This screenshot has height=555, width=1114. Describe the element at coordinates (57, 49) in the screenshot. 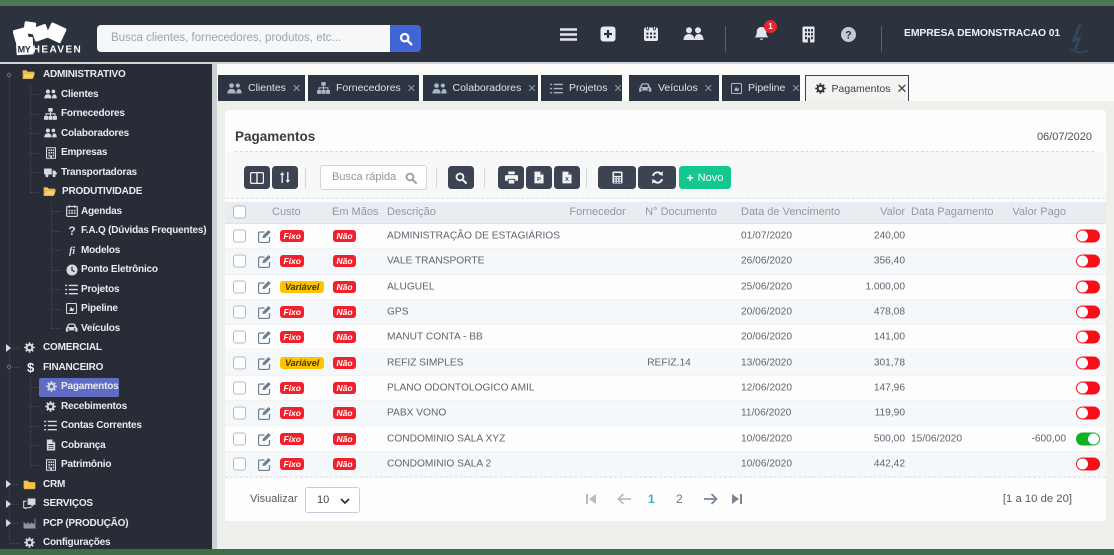

I see `svg-text: HEAVEN` at that location.